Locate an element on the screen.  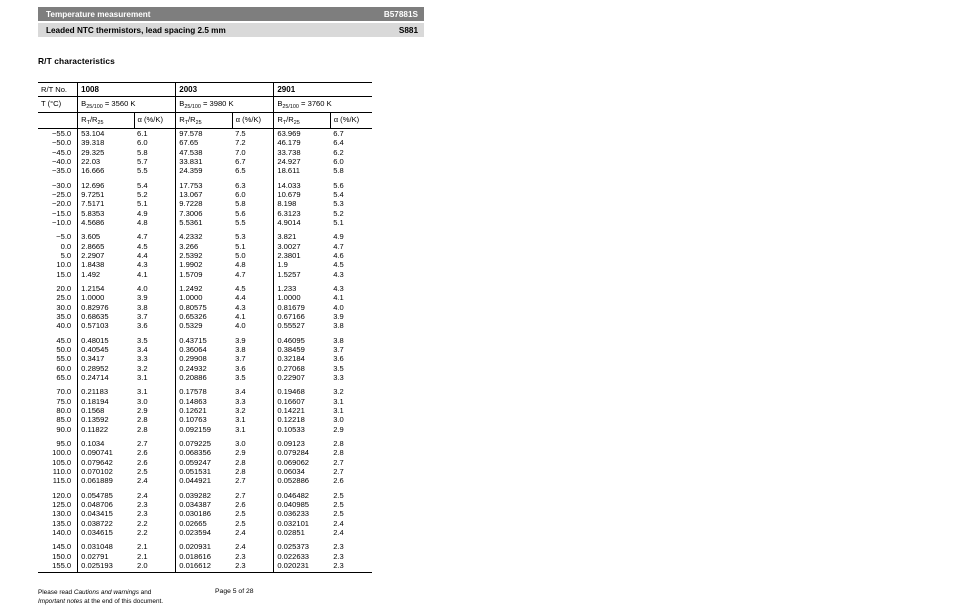
table-row: −5.0 3.605 4.7 4.2332 5.3 3.821 4.9 is located at coordinates (205, 234).